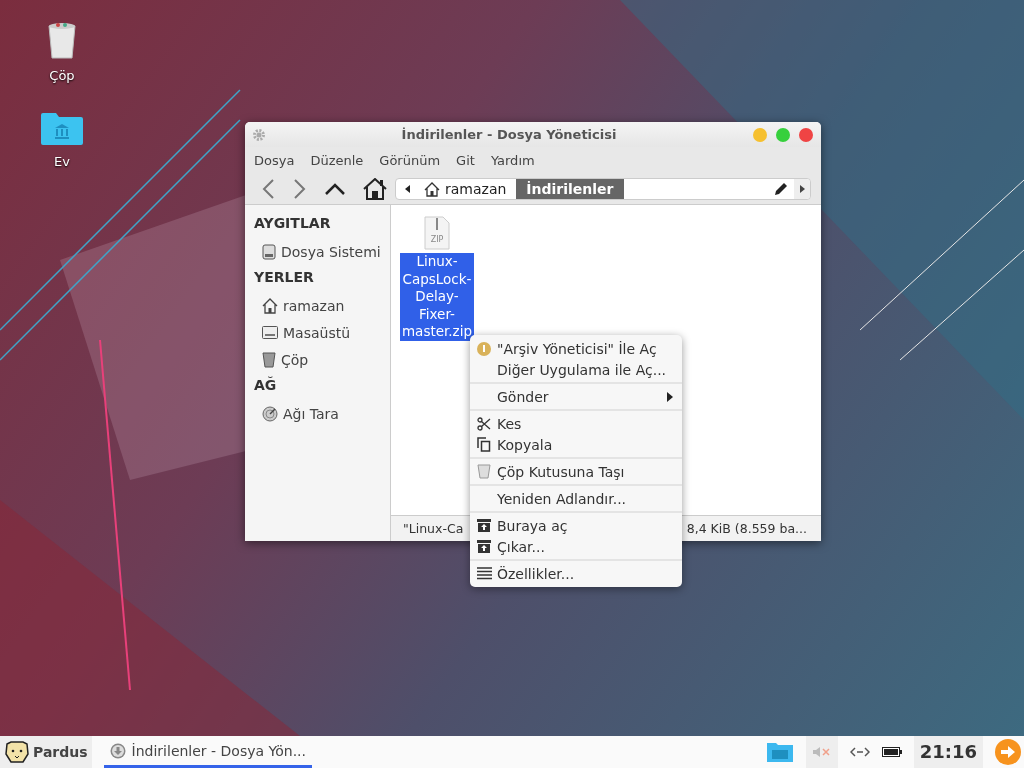  I want to click on archive-app-icon, so click(484, 348).